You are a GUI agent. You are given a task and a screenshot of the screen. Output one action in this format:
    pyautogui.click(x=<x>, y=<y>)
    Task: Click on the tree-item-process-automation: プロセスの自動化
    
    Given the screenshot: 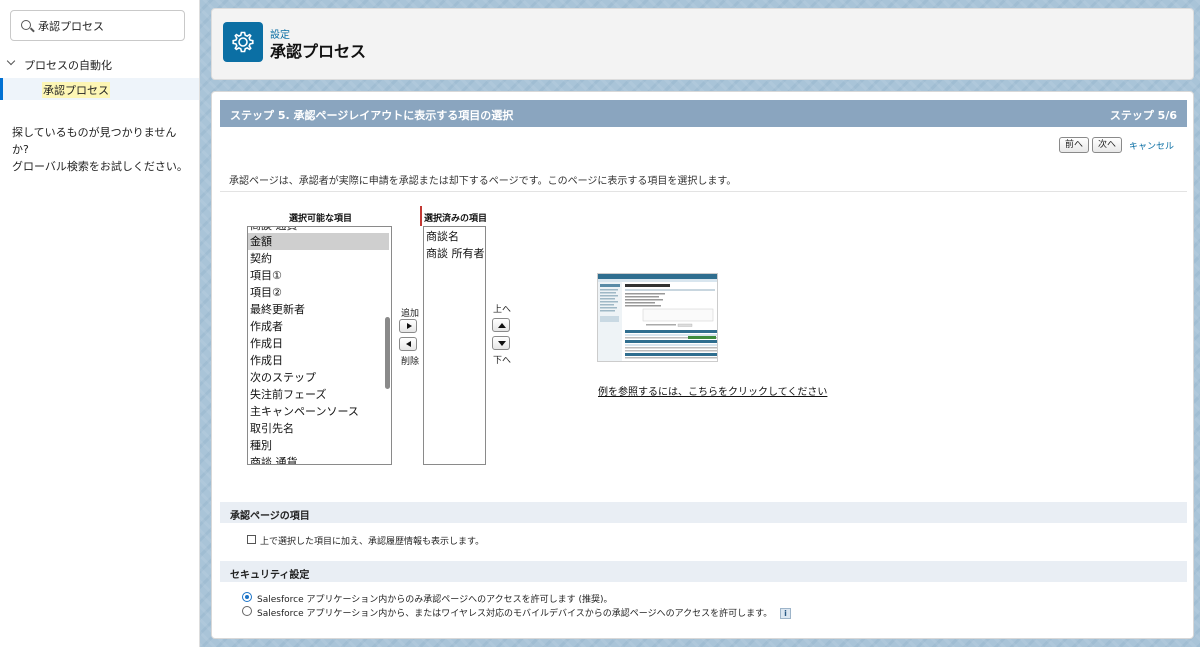 What is the action you would take?
    pyautogui.click(x=99, y=64)
    